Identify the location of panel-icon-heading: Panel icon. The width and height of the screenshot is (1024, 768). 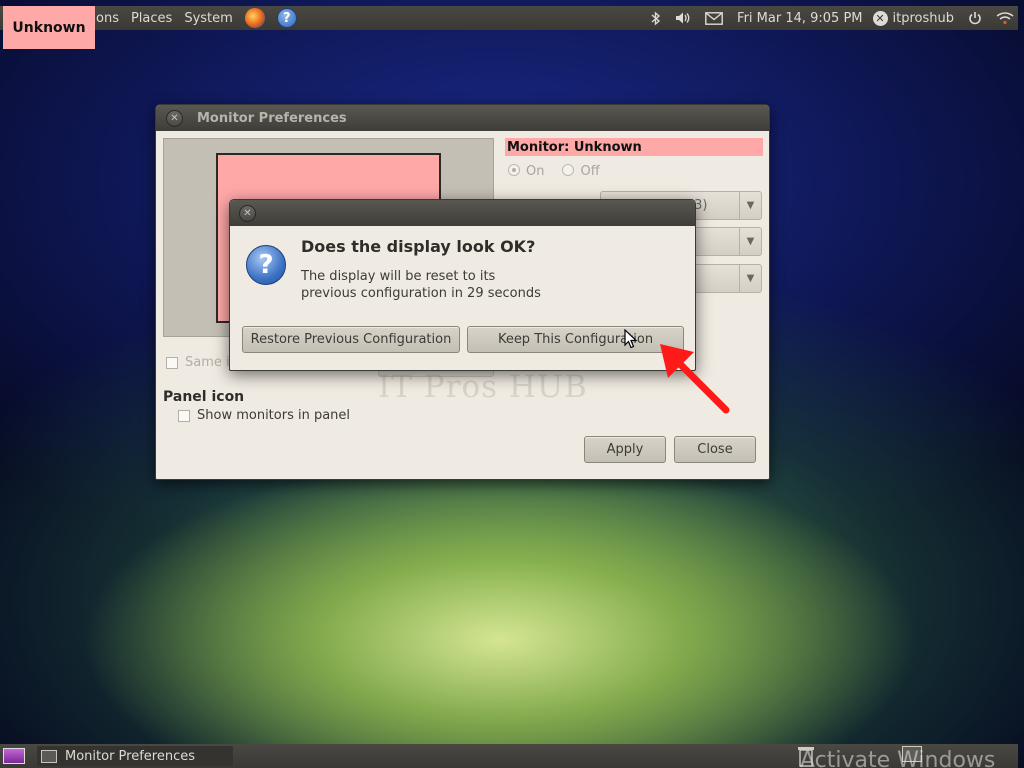
(204, 397).